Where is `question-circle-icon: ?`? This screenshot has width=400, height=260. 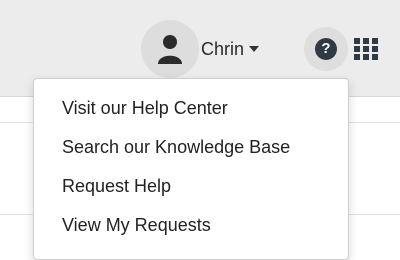 question-circle-icon: ? is located at coordinates (326, 49).